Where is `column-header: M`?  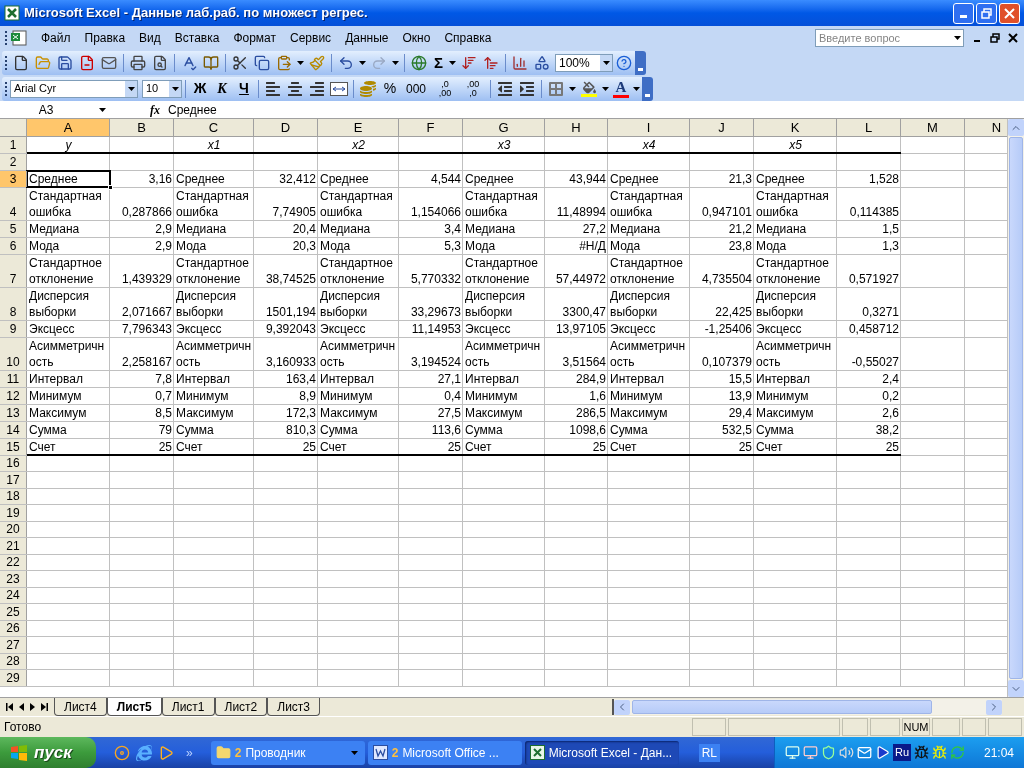 column-header: M is located at coordinates (933, 128).